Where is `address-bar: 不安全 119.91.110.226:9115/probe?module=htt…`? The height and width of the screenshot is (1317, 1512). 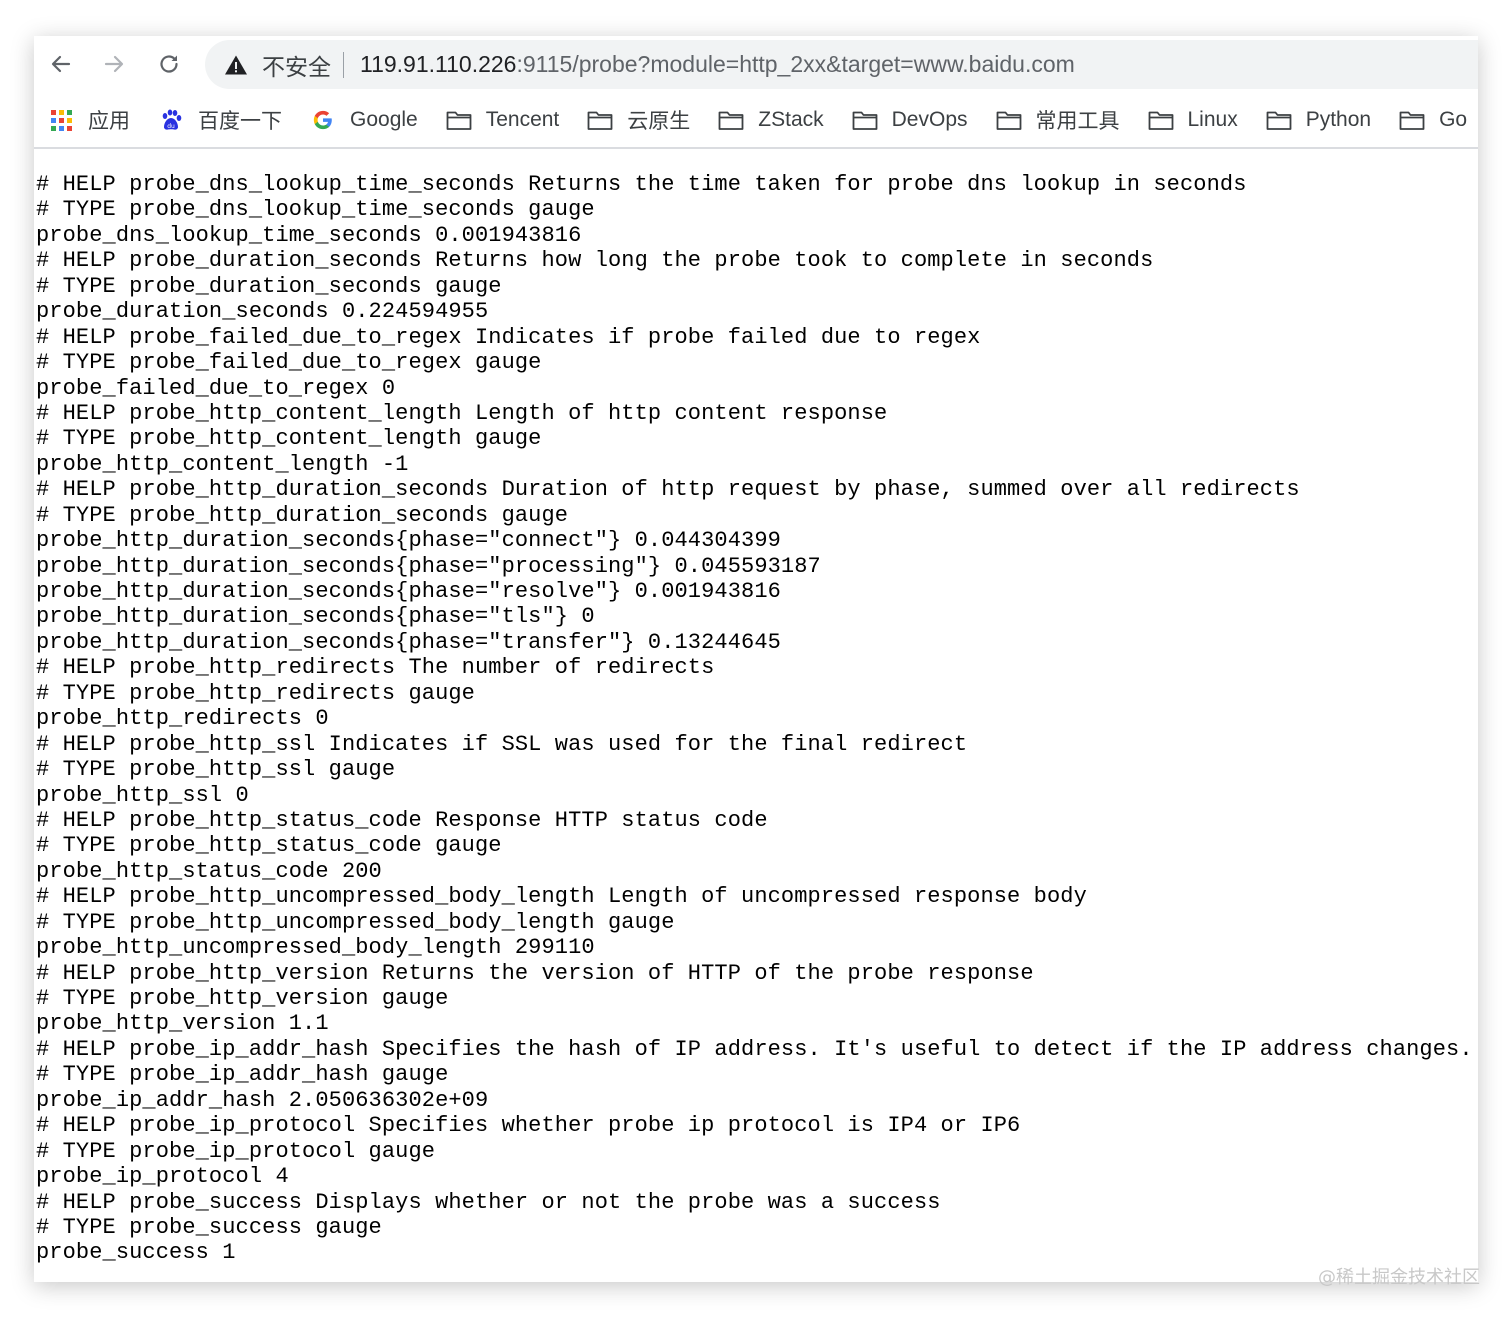
address-bar: 不安全 119.91.110.226:9115/probe?module=htt… is located at coordinates (841, 64).